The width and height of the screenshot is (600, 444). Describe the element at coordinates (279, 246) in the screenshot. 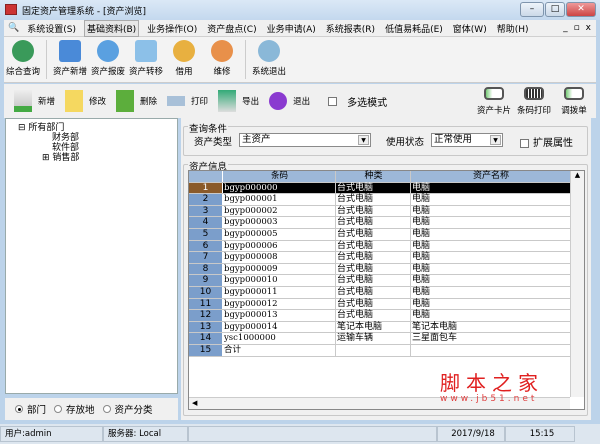

I see `cell-barcode: bgyp000006` at that location.